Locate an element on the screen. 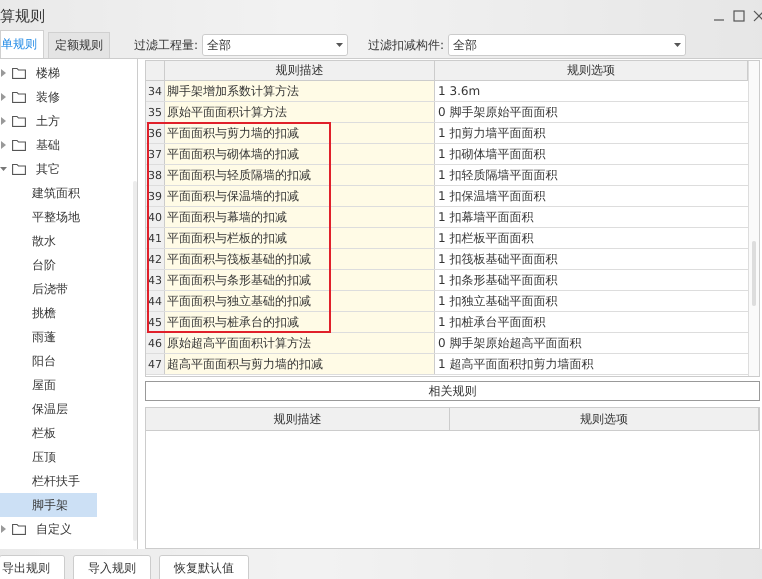 This screenshot has width=762, height=579. table-cell-text: 1 扣栏板平面面积 is located at coordinates (485, 238).